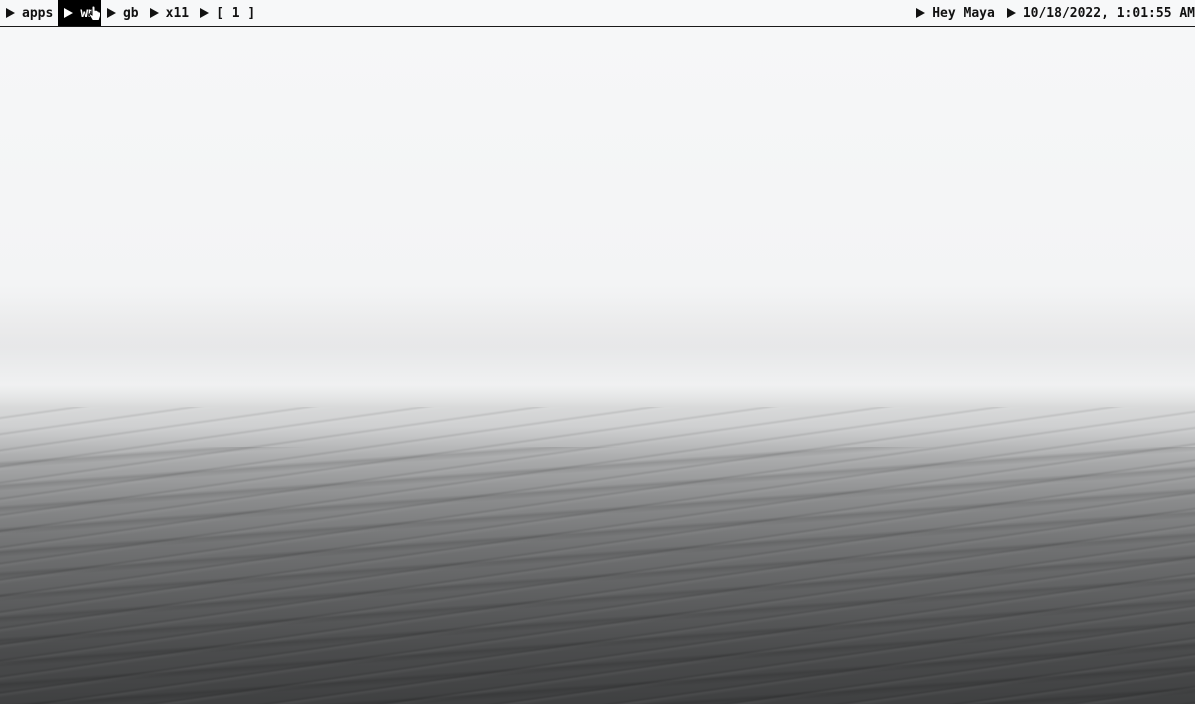 The image size is (1195, 704). I want to click on status-area: Hey Maya 10/18/2022, 1:01:55 AM, so click(1052, 13).